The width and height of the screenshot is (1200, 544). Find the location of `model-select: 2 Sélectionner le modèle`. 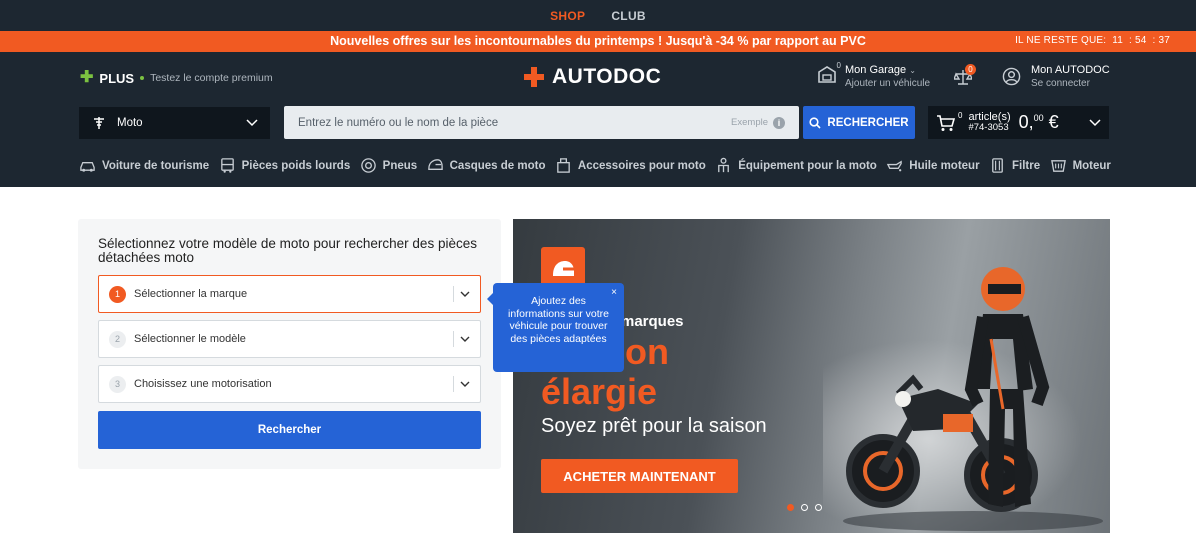

model-select: 2 Sélectionner le modèle is located at coordinates (289, 339).